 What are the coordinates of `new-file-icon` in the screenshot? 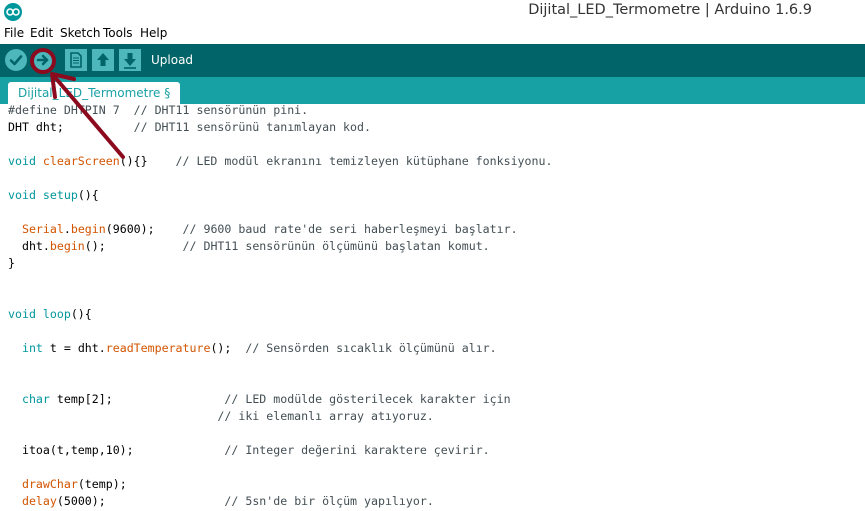 It's located at (76, 60).